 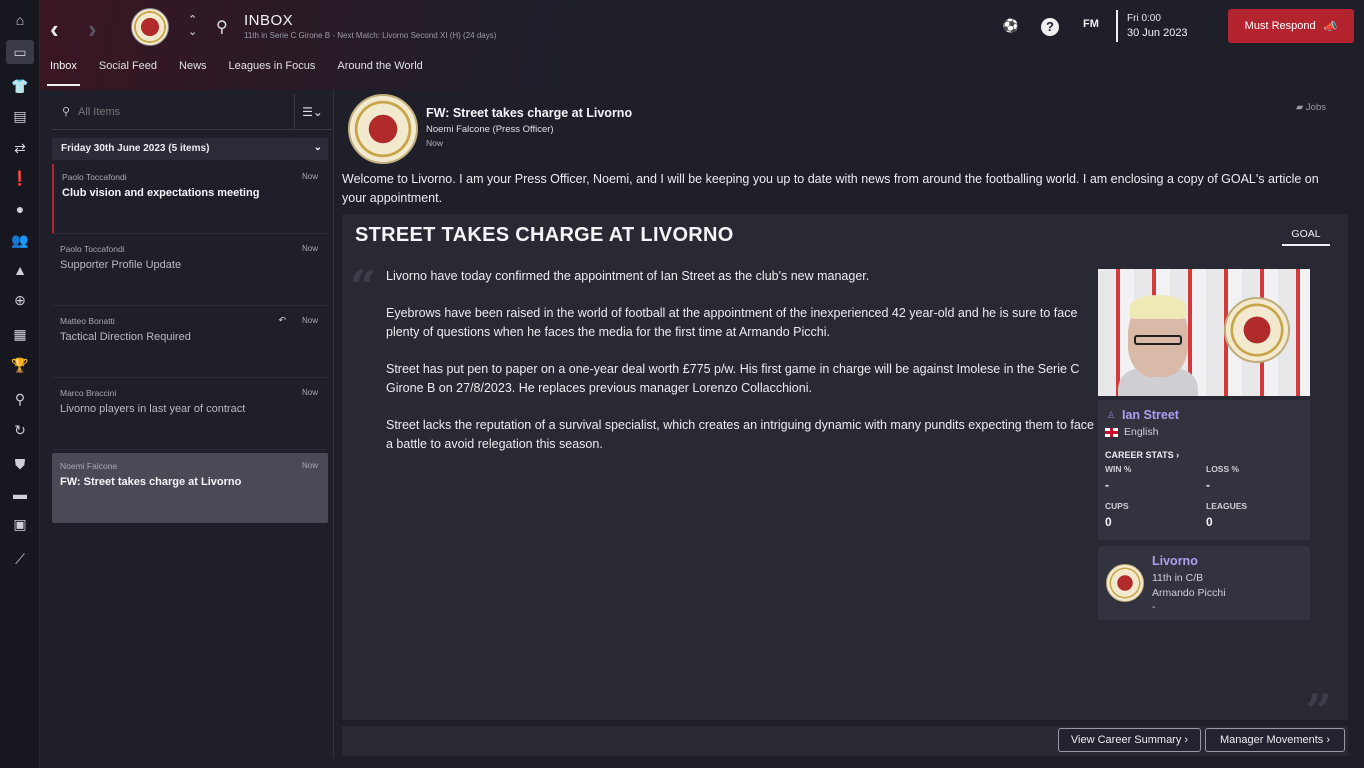 What do you see at coordinates (1315, 107) in the screenshot?
I see `jobs-label: Jobs` at bounding box center [1315, 107].